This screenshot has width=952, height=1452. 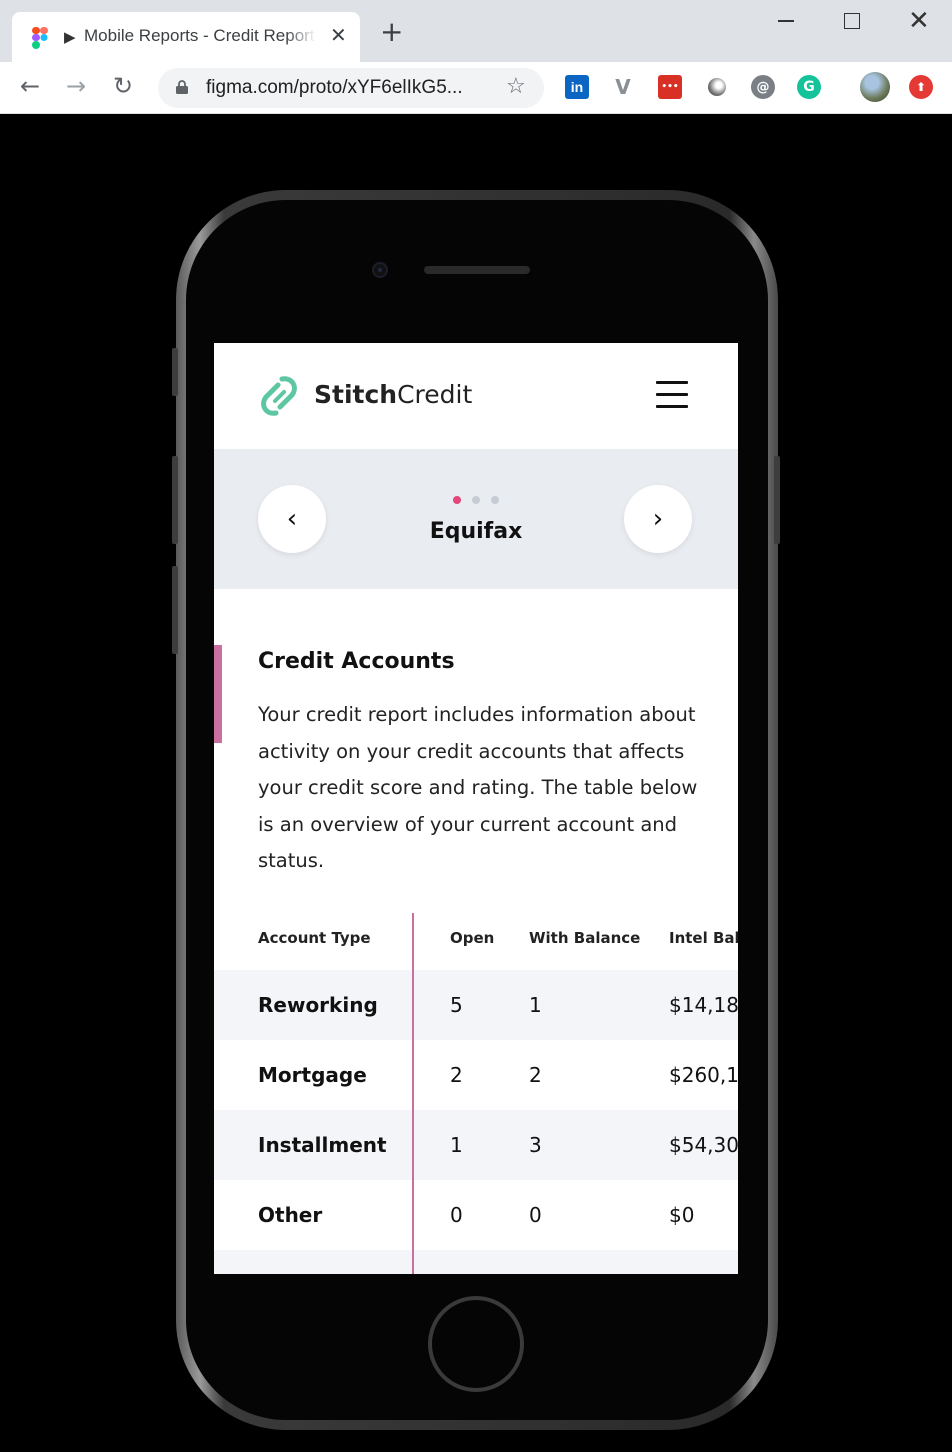 I want to click on balance-cell: $260,1, so click(x=703, y=1075).